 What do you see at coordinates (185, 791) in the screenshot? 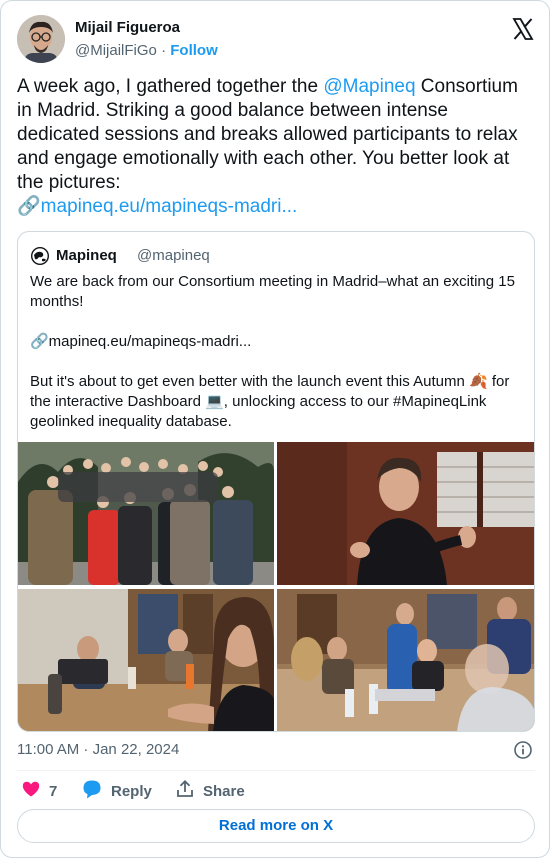
I see `share-icon` at bounding box center [185, 791].